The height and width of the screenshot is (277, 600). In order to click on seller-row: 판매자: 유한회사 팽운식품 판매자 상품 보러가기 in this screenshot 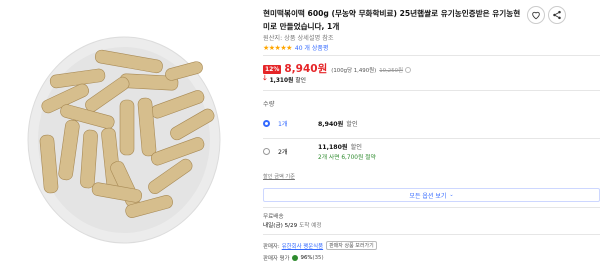, I will do `click(320, 245)`.